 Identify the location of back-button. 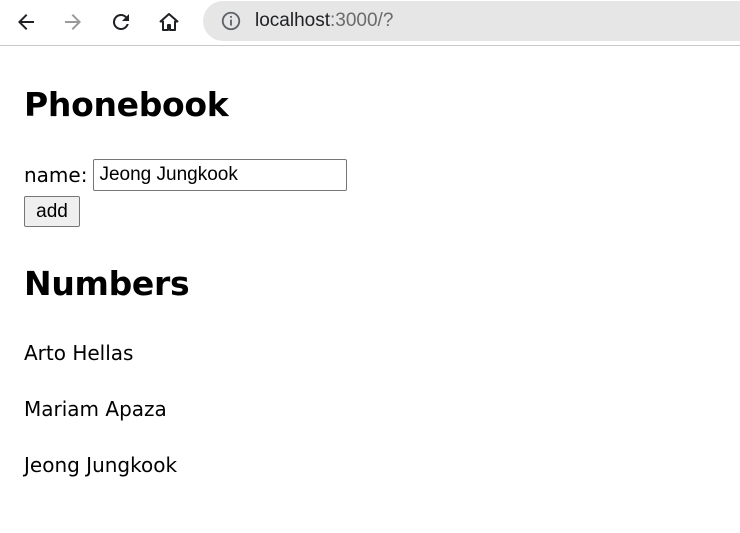
(26, 22).